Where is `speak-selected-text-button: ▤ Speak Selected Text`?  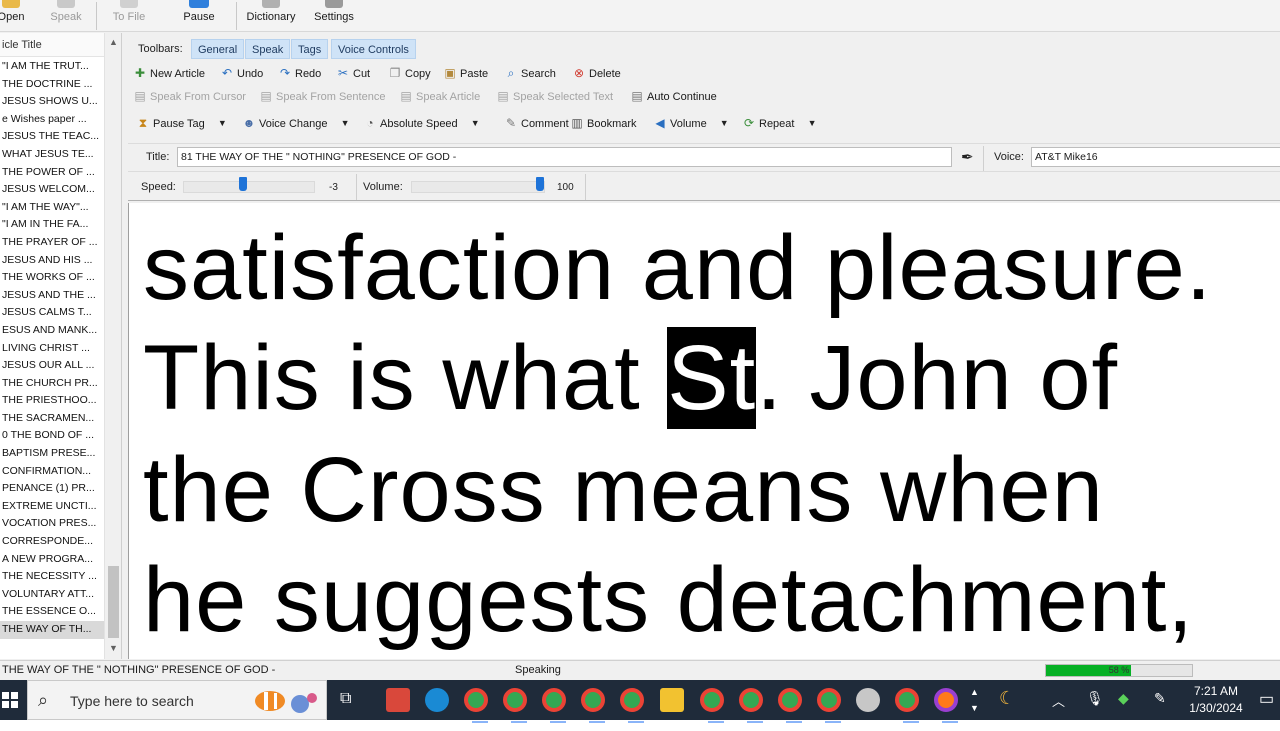
speak-selected-text-button: ▤ Speak Selected Text is located at coordinates (554, 96).